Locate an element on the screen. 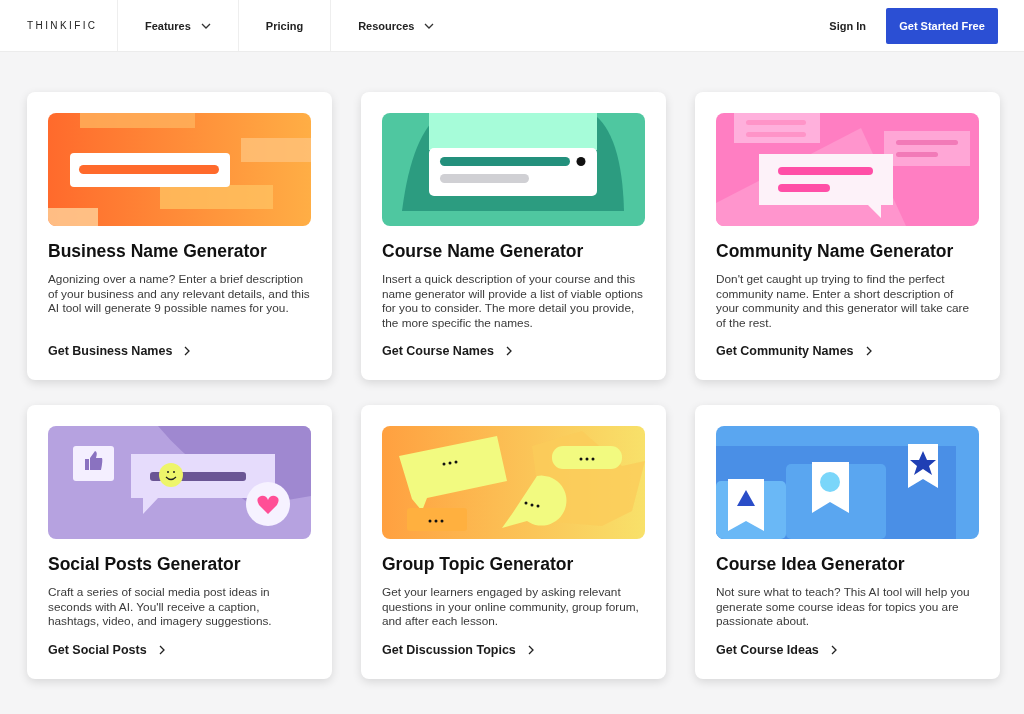  card-title: Business Name Generator is located at coordinates (158, 251).